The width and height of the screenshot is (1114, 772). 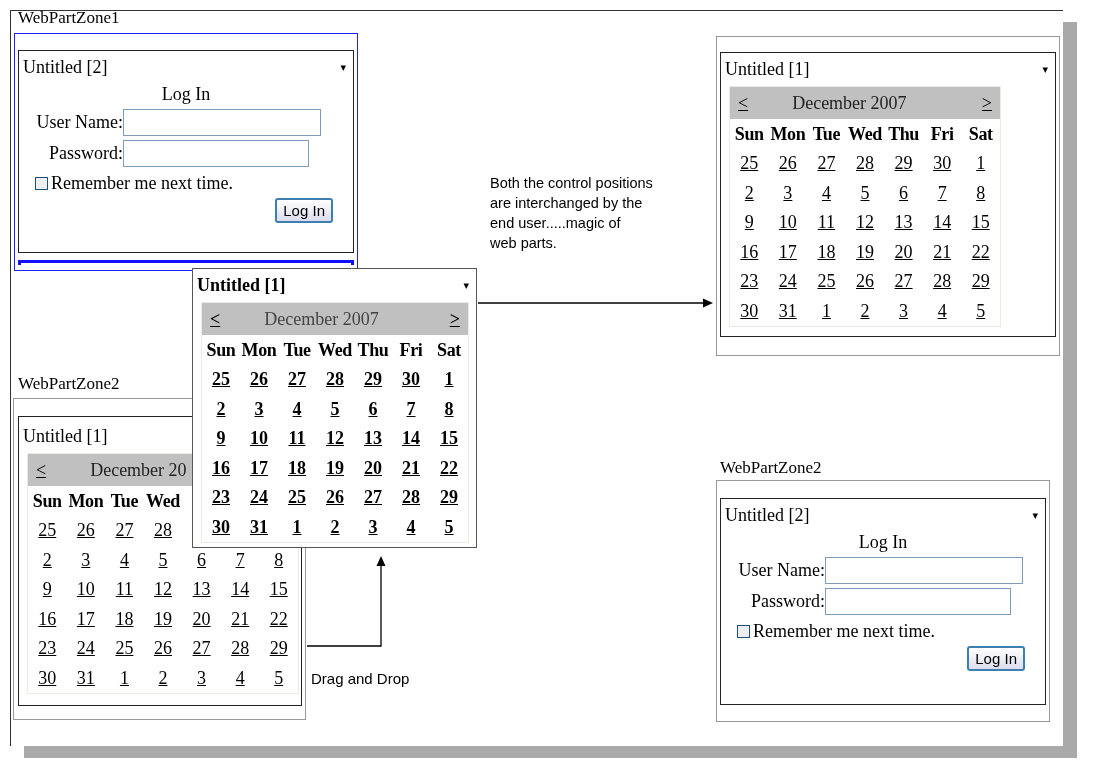 I want to click on day-link: 11, so click(x=124, y=589).